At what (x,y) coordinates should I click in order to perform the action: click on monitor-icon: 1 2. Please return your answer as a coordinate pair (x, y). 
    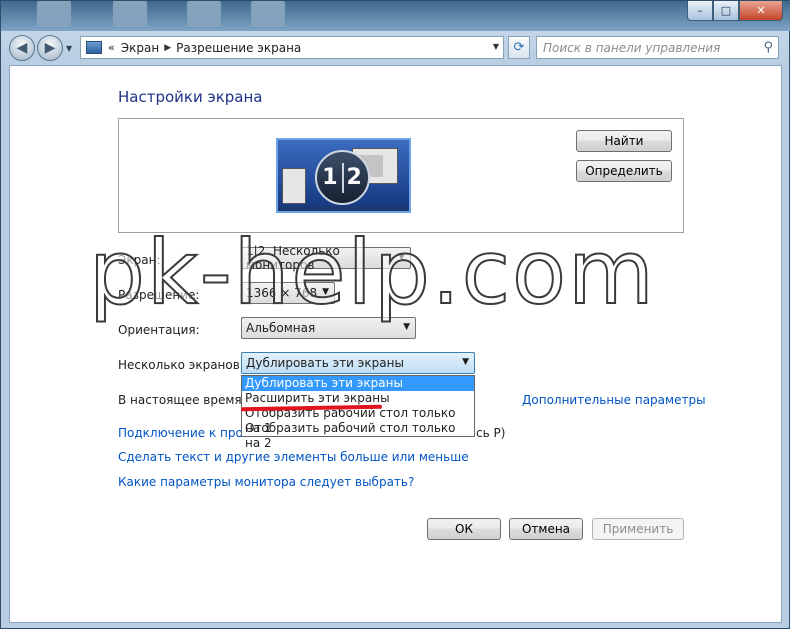
    Looking at the image, I should click on (343, 175).